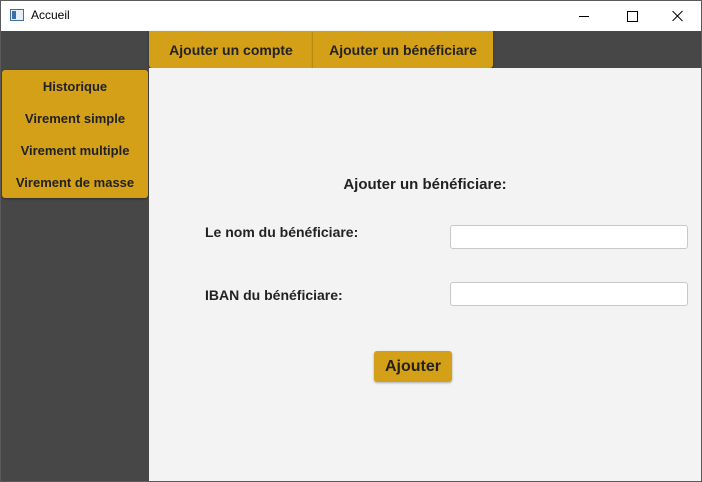 This screenshot has width=702, height=482. I want to click on add-beneficiary-button: Ajouter un bénéficiare, so click(403, 49).